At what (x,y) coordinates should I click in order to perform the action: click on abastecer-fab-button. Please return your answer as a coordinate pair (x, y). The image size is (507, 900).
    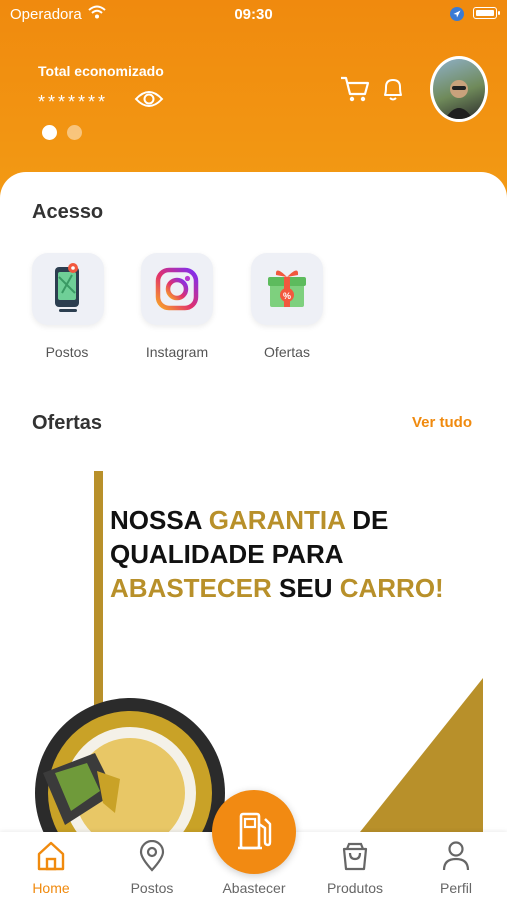
    Looking at the image, I should click on (254, 832).